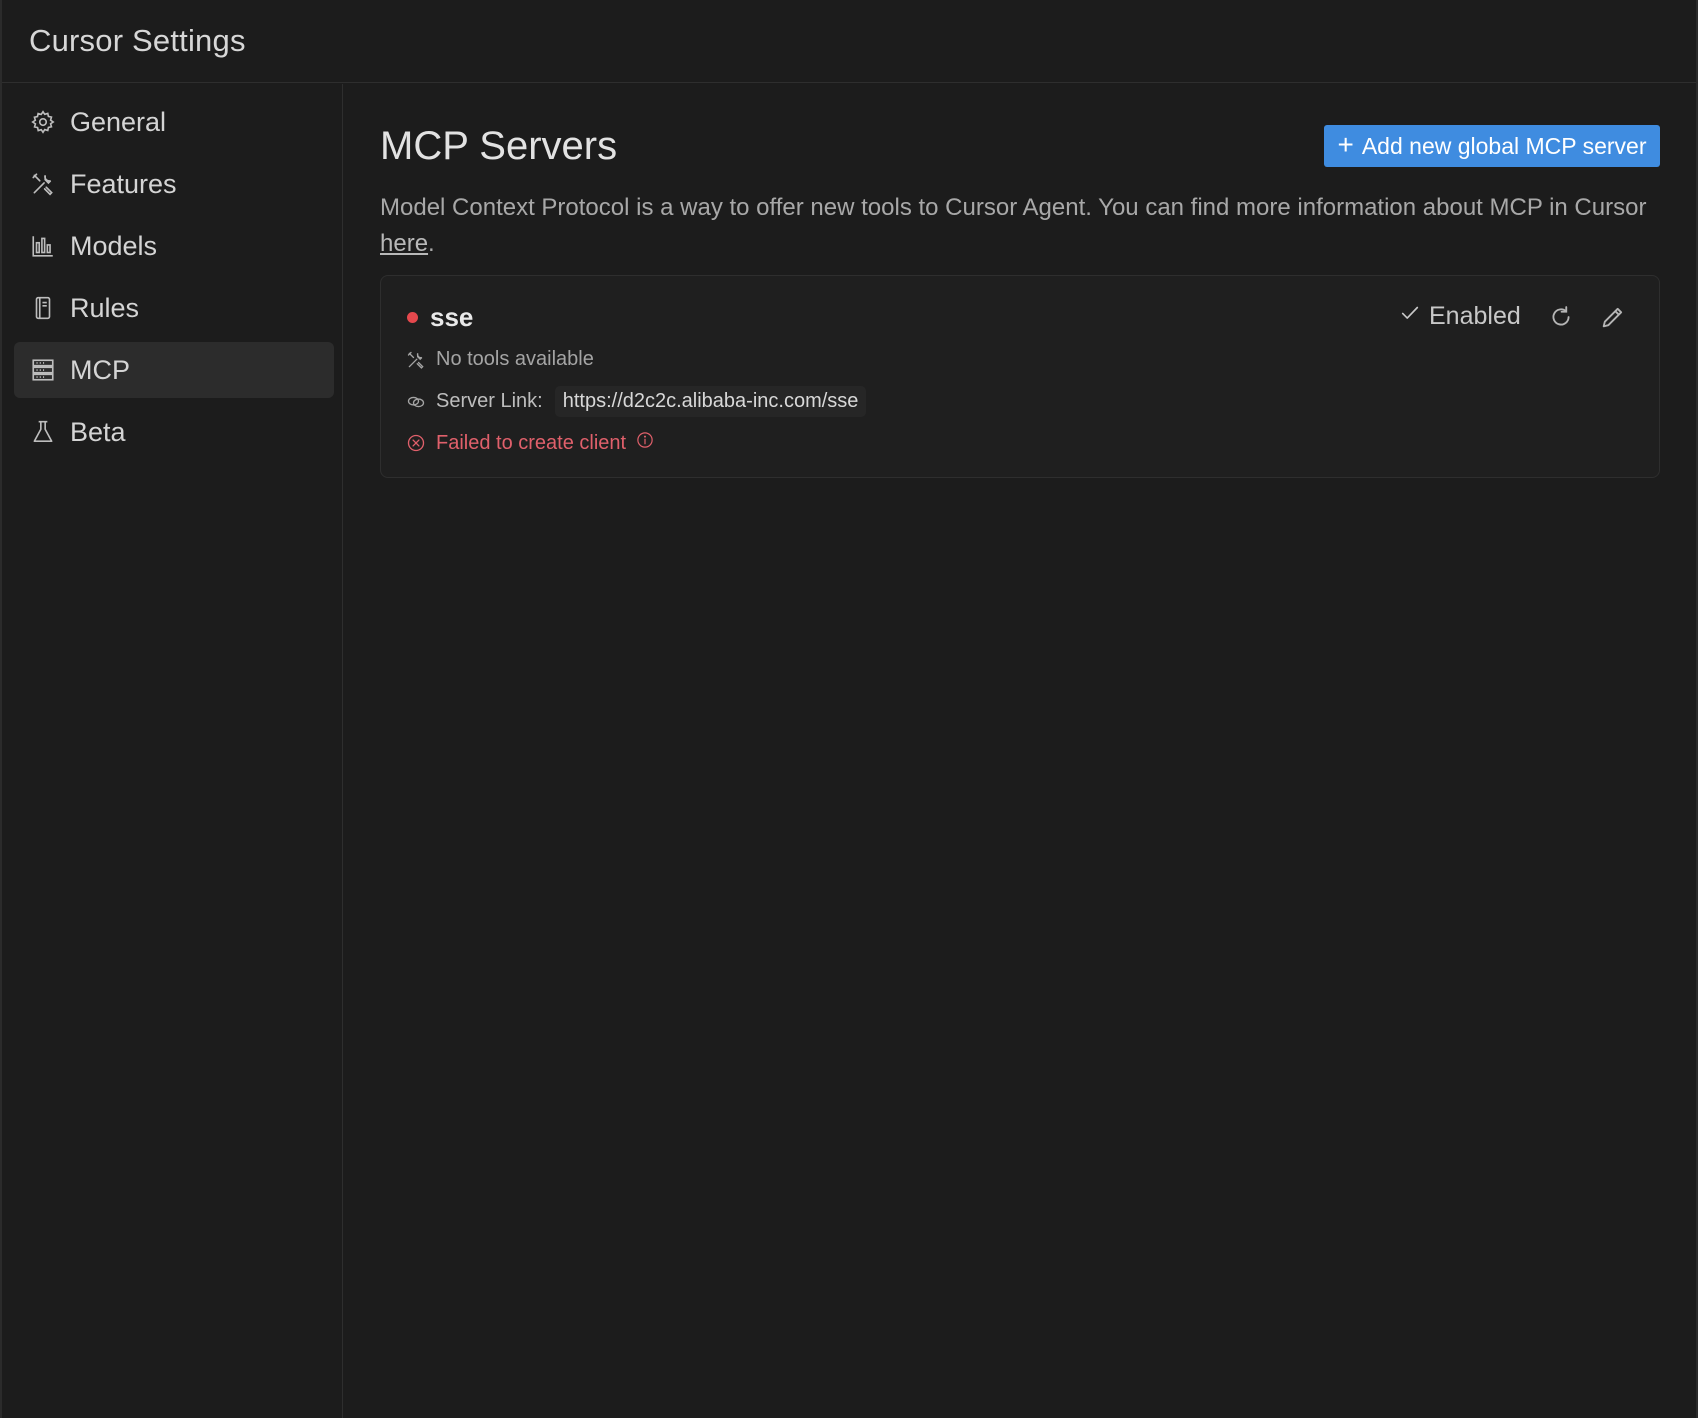  I want to click on refresh-icon, so click(1561, 320).